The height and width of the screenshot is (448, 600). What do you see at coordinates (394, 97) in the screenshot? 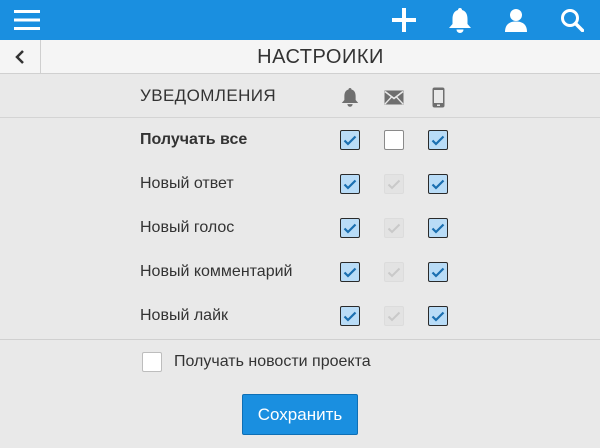
I see `mail-icon` at bounding box center [394, 97].